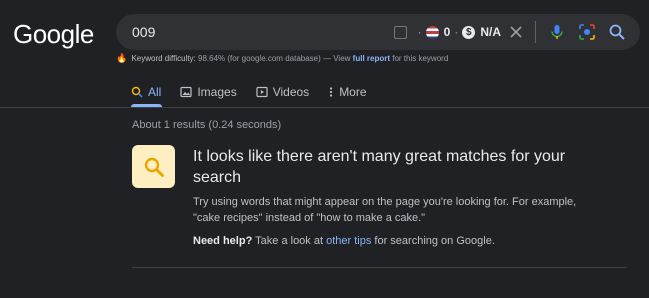 The image size is (649, 298). Describe the element at coordinates (516, 32) in the screenshot. I see `clear-icon` at that location.